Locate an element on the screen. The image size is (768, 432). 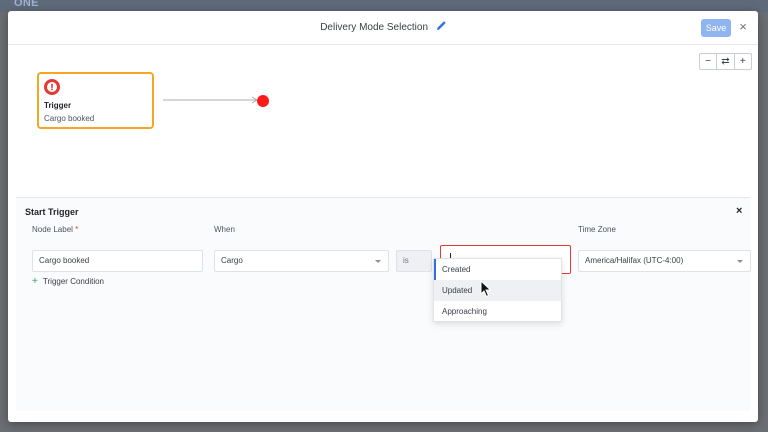
zoom-reset-button: ⇄ is located at coordinates (726, 61).